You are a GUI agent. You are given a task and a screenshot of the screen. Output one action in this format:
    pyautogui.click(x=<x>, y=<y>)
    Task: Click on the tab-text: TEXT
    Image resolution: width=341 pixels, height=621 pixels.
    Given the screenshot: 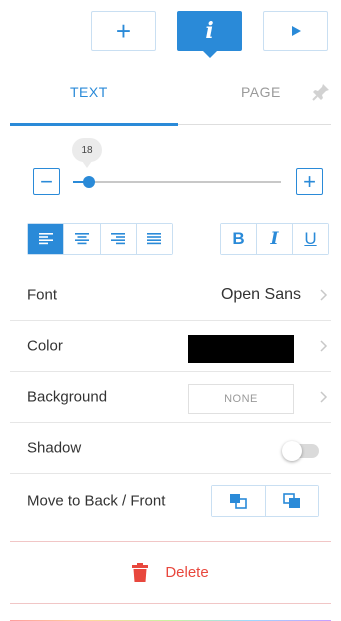 What is the action you would take?
    pyautogui.click(x=89, y=96)
    